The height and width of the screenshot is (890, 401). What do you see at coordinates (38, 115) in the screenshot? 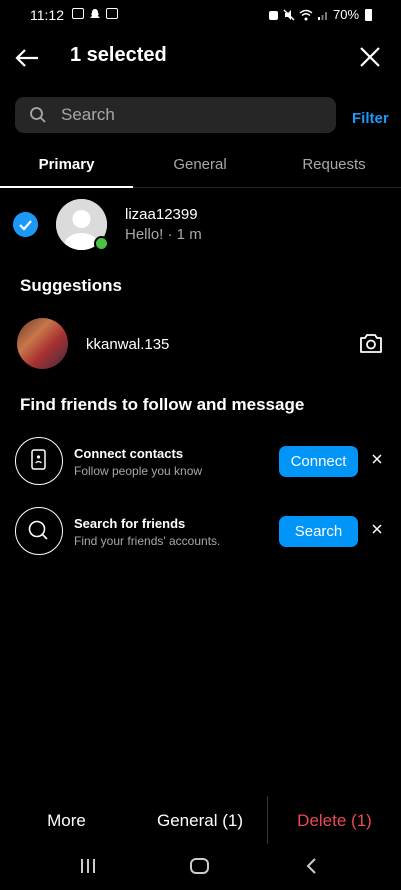
I see `search-icon` at bounding box center [38, 115].